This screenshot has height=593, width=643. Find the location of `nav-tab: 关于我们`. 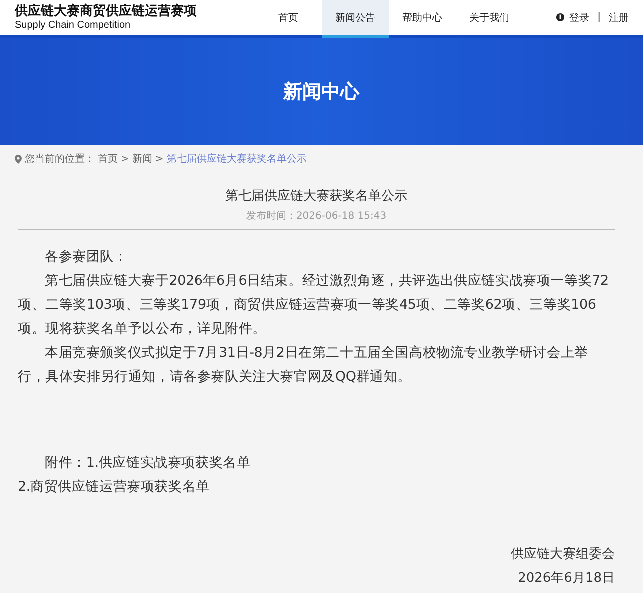

nav-tab: 关于我们 is located at coordinates (489, 19).